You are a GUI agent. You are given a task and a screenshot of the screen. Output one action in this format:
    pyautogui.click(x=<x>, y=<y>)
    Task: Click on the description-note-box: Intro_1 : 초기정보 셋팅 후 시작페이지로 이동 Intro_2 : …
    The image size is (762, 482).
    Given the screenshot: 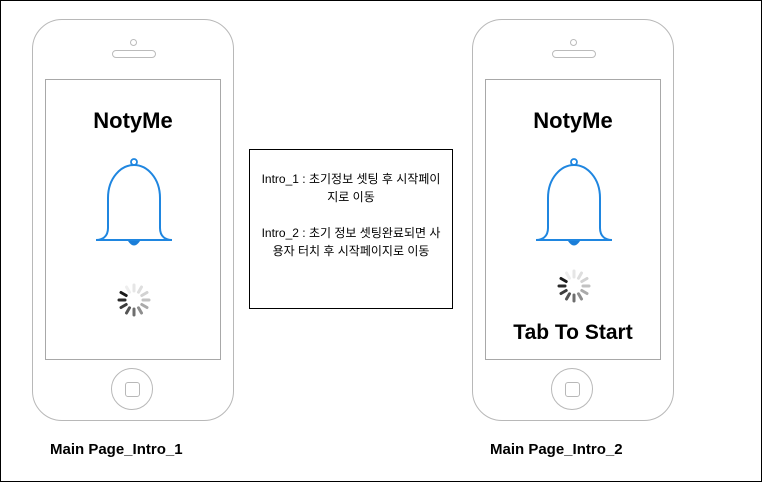 What is the action you would take?
    pyautogui.click(x=351, y=229)
    